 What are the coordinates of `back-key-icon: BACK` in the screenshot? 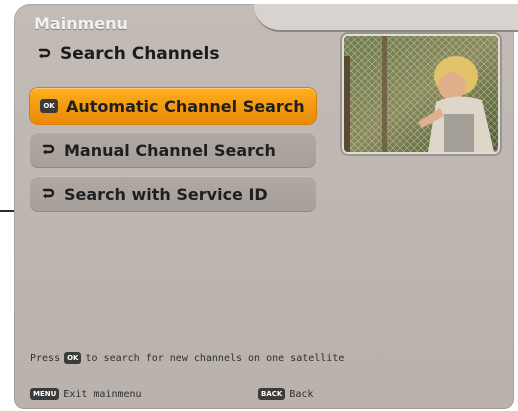 It's located at (272, 394).